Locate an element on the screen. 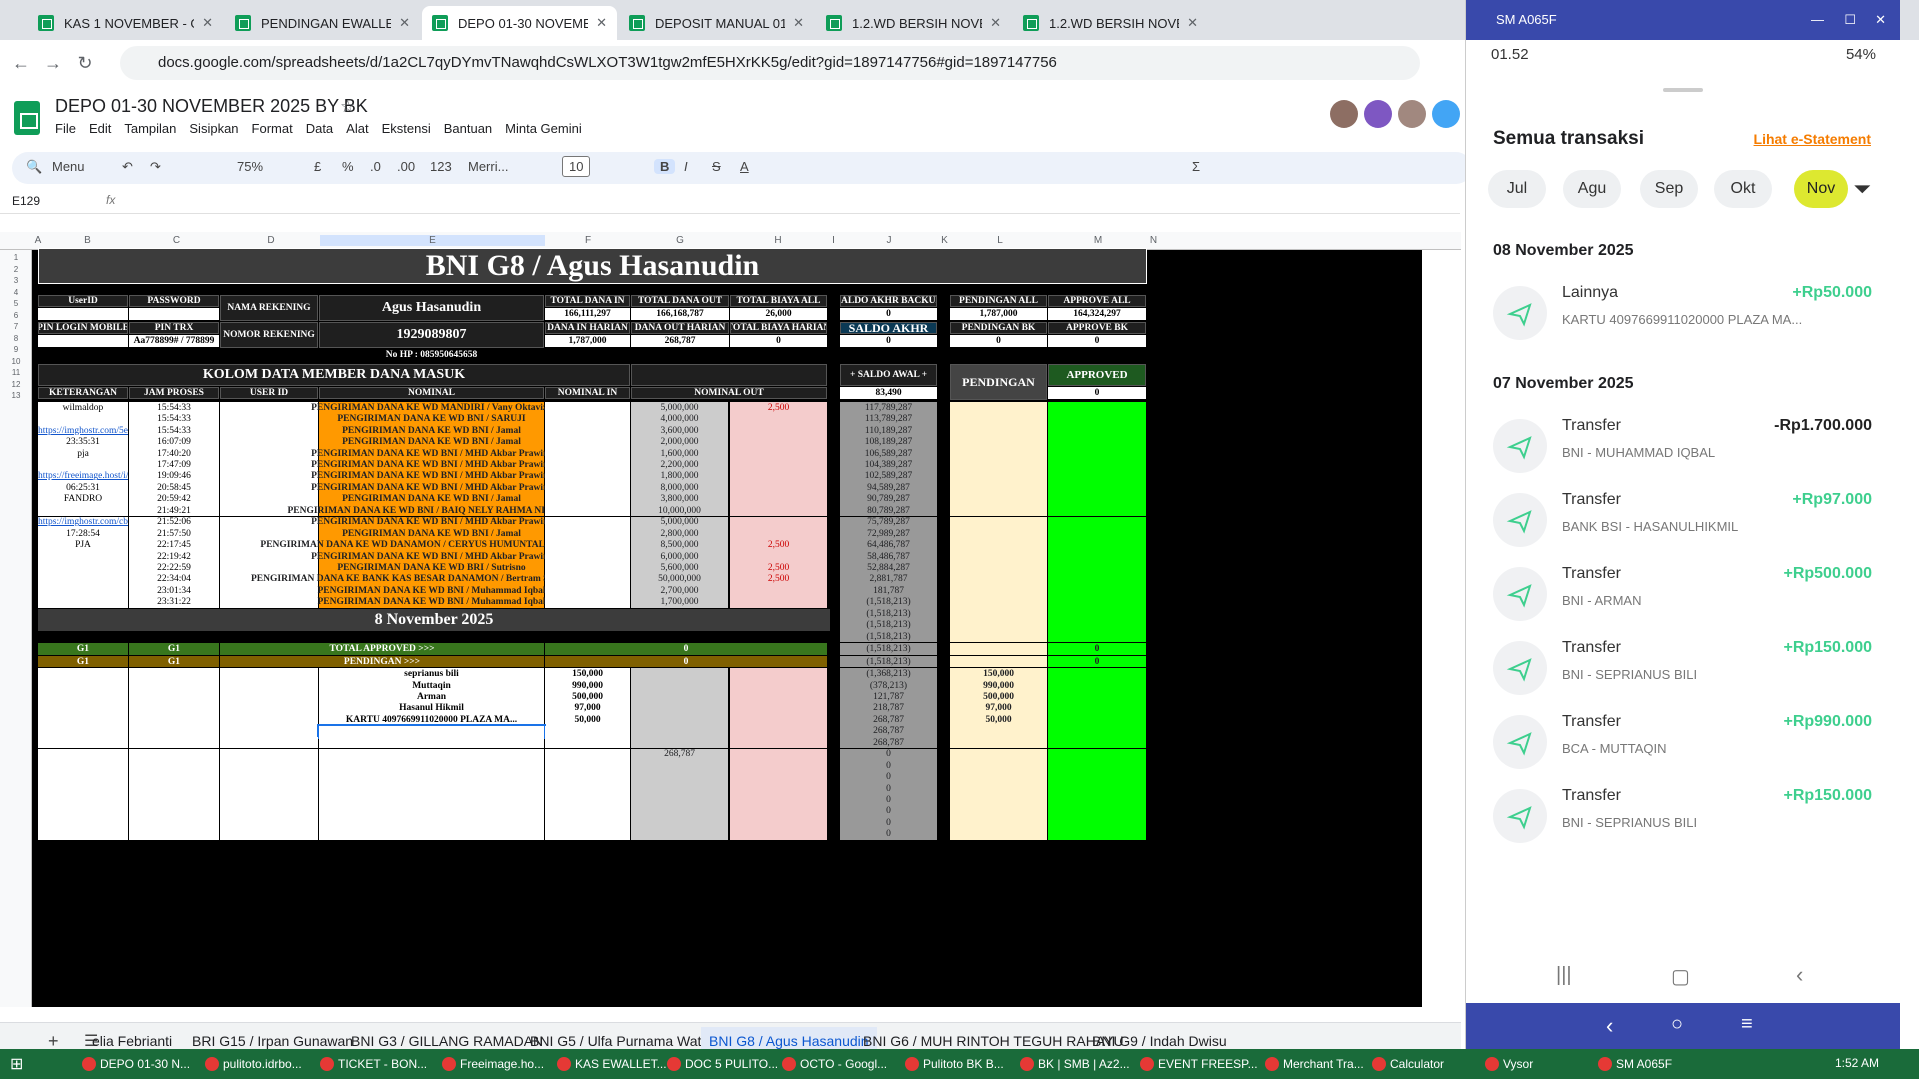  cell: 166,111,297 is located at coordinates (587, 314).